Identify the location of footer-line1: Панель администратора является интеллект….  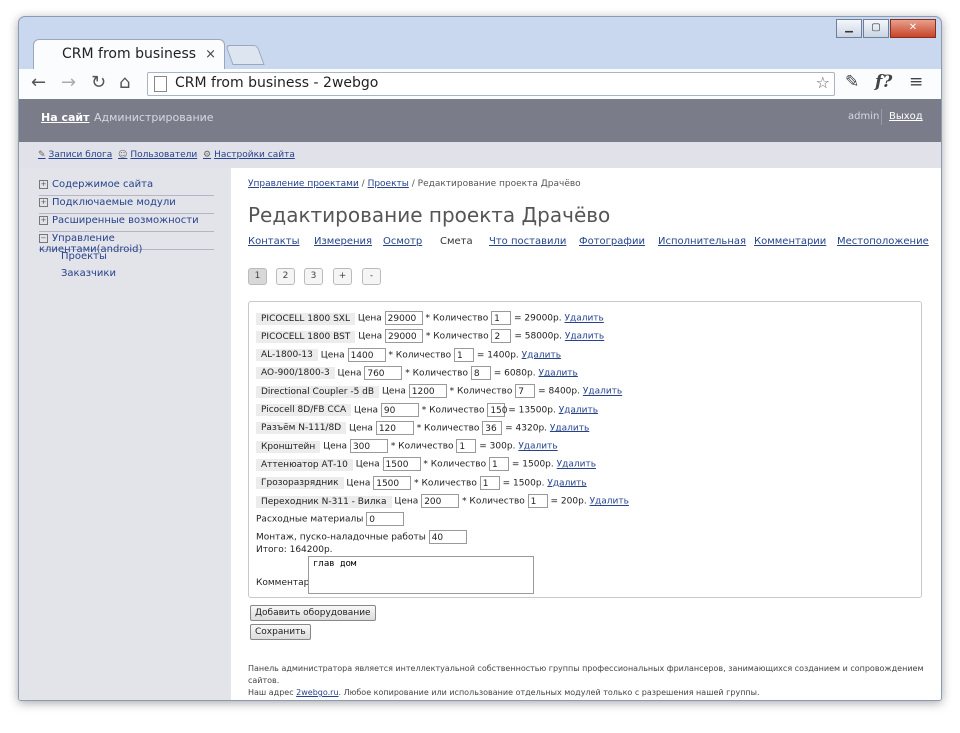
(586, 674).